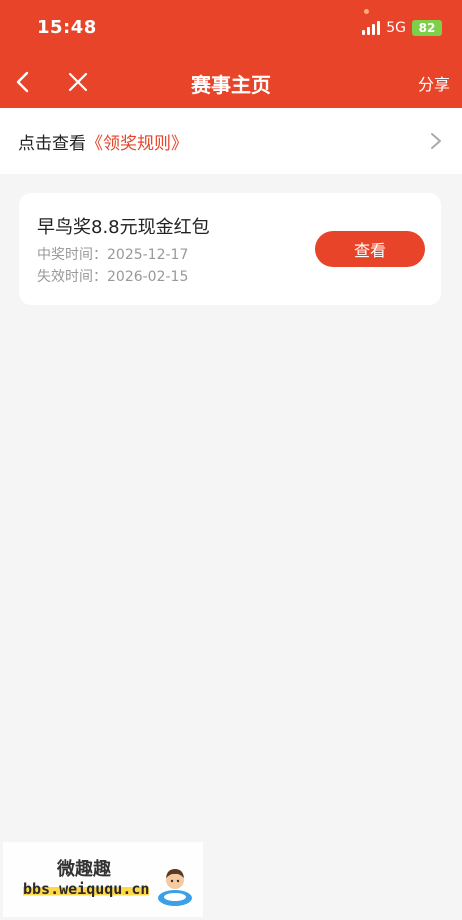 The height and width of the screenshot is (920, 462). I want to click on watermark-title: 微趣趣, so click(84, 869).